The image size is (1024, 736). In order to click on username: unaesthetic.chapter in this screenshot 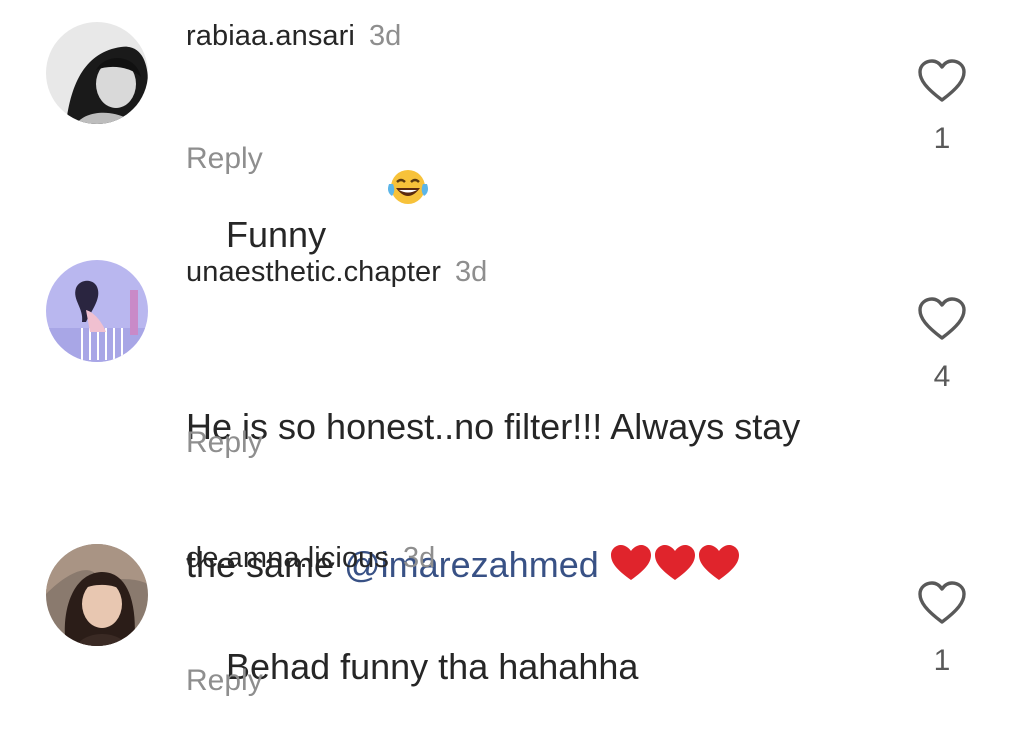, I will do `click(313, 272)`.